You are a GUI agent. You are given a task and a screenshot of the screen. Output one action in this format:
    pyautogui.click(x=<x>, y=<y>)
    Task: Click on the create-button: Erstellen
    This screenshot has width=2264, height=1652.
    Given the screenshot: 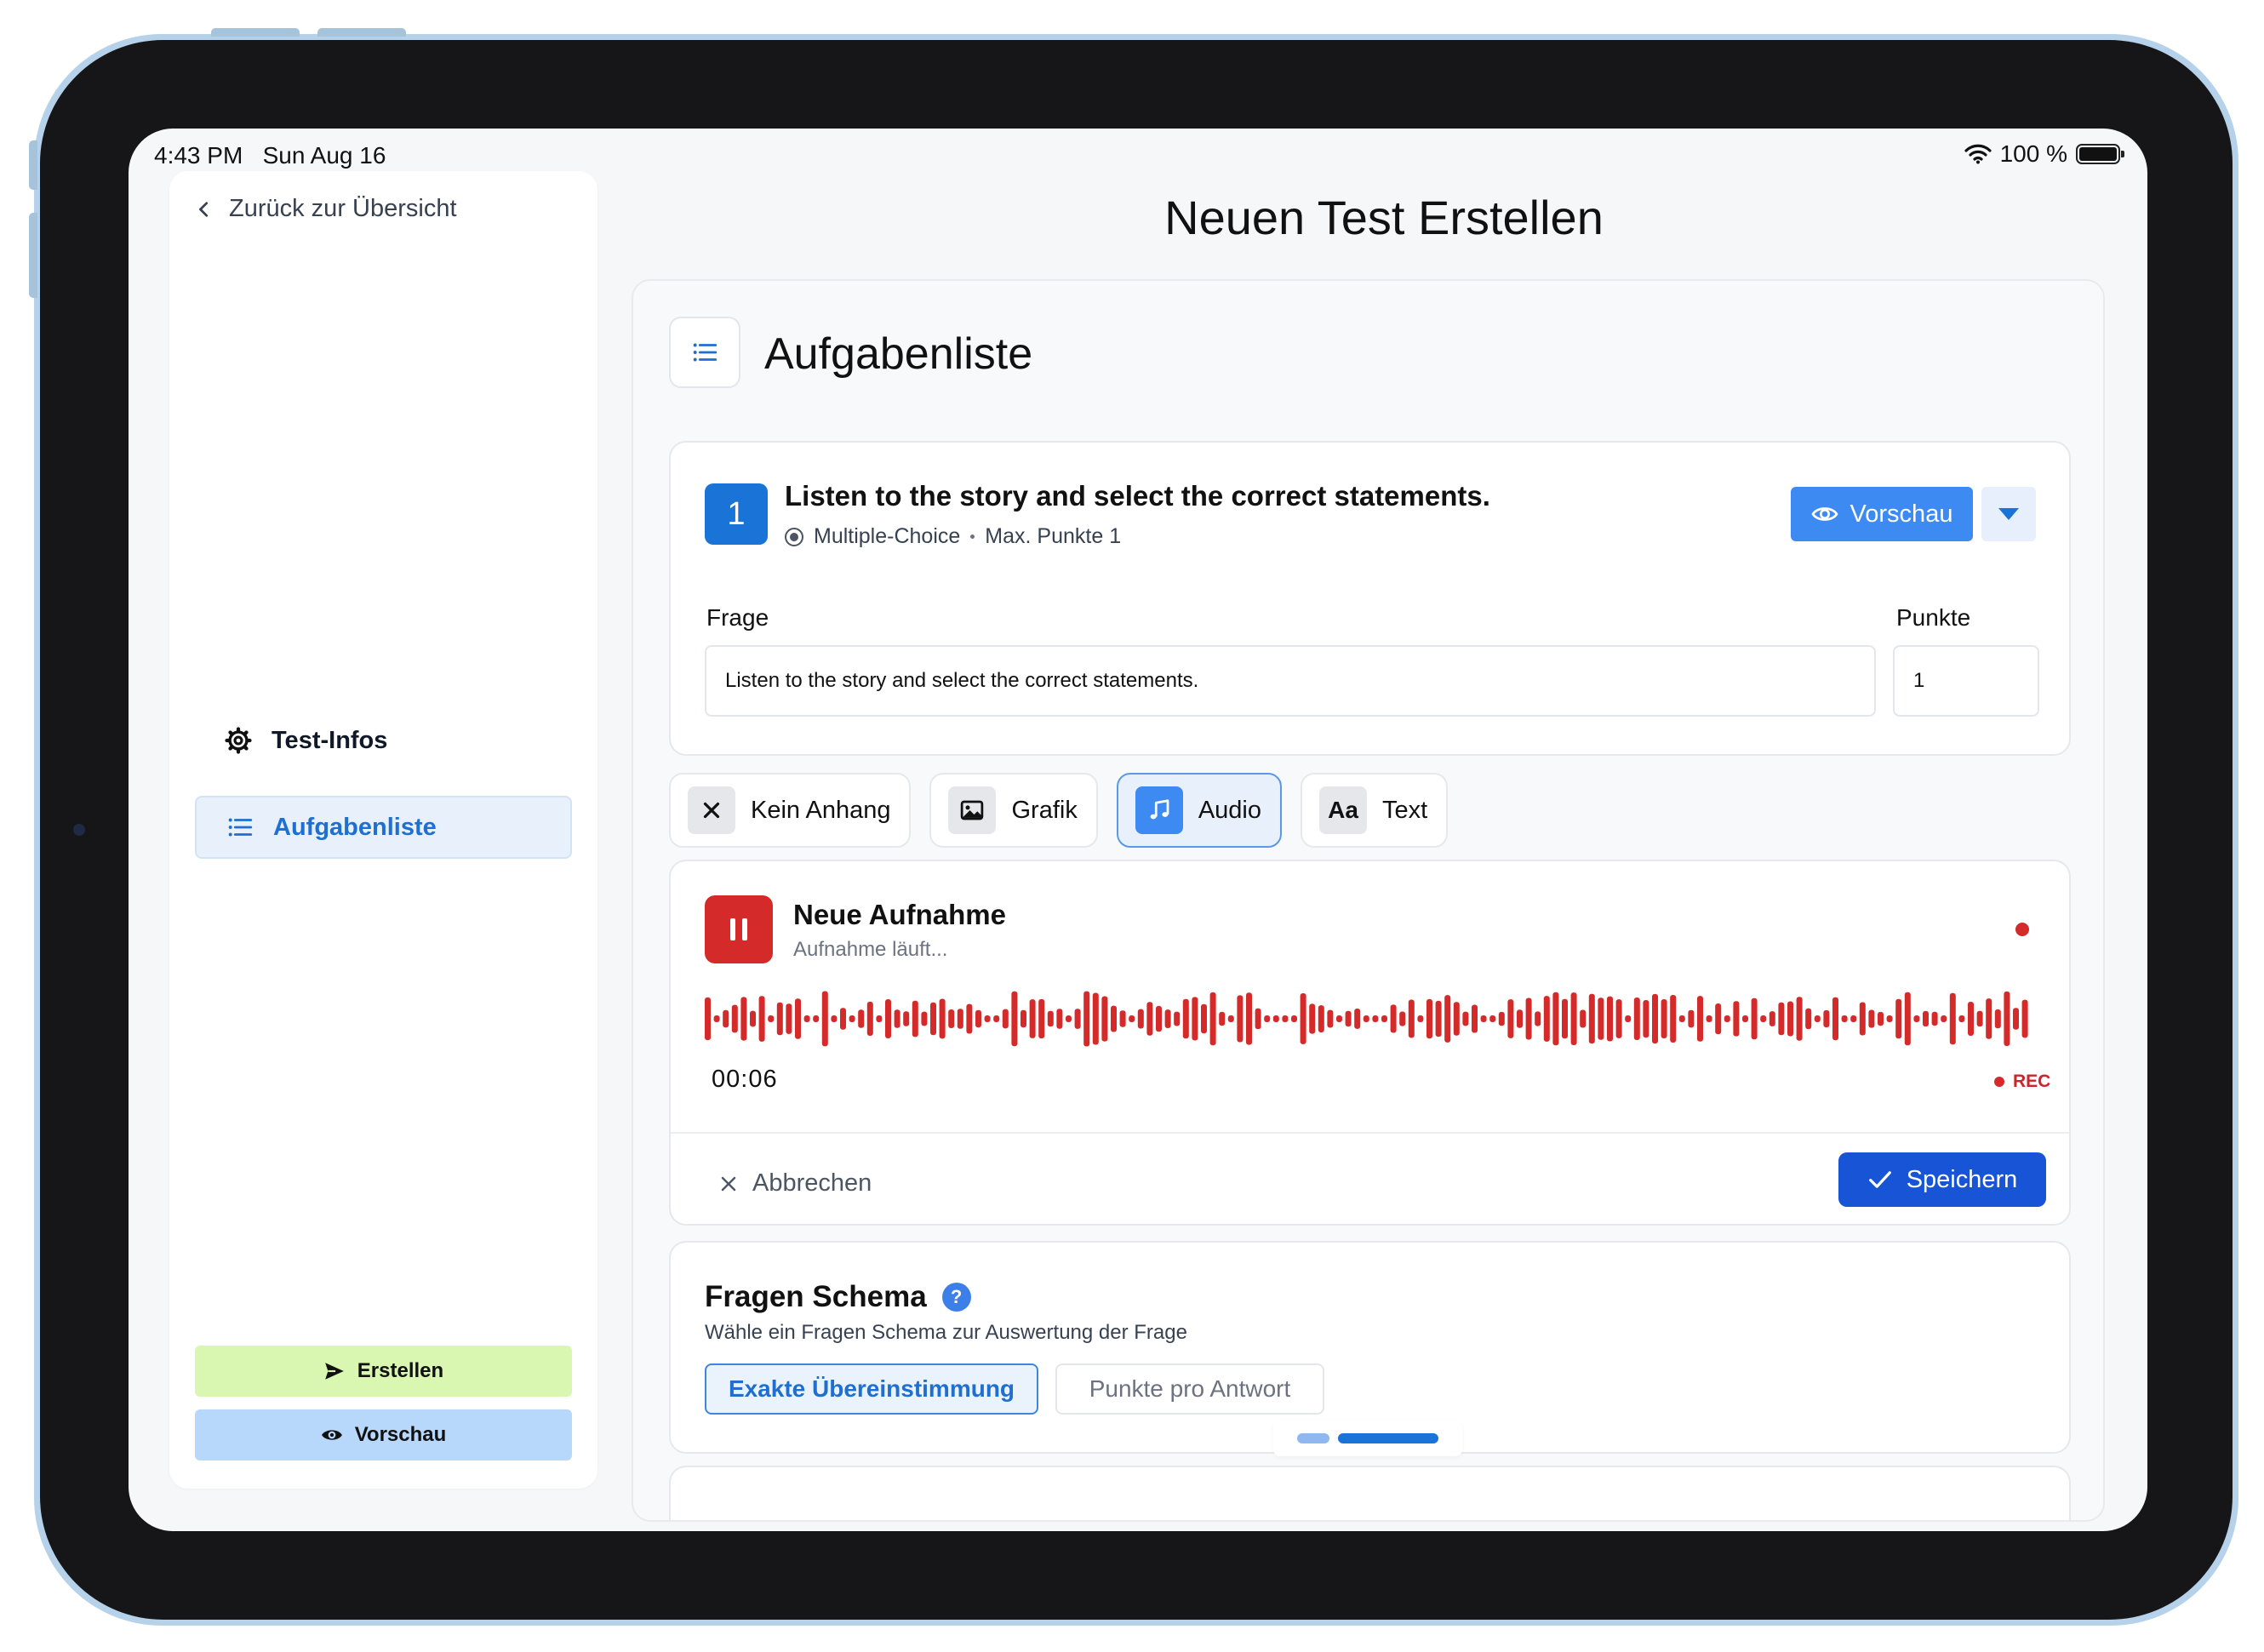 What is the action you would take?
    pyautogui.click(x=383, y=1372)
    